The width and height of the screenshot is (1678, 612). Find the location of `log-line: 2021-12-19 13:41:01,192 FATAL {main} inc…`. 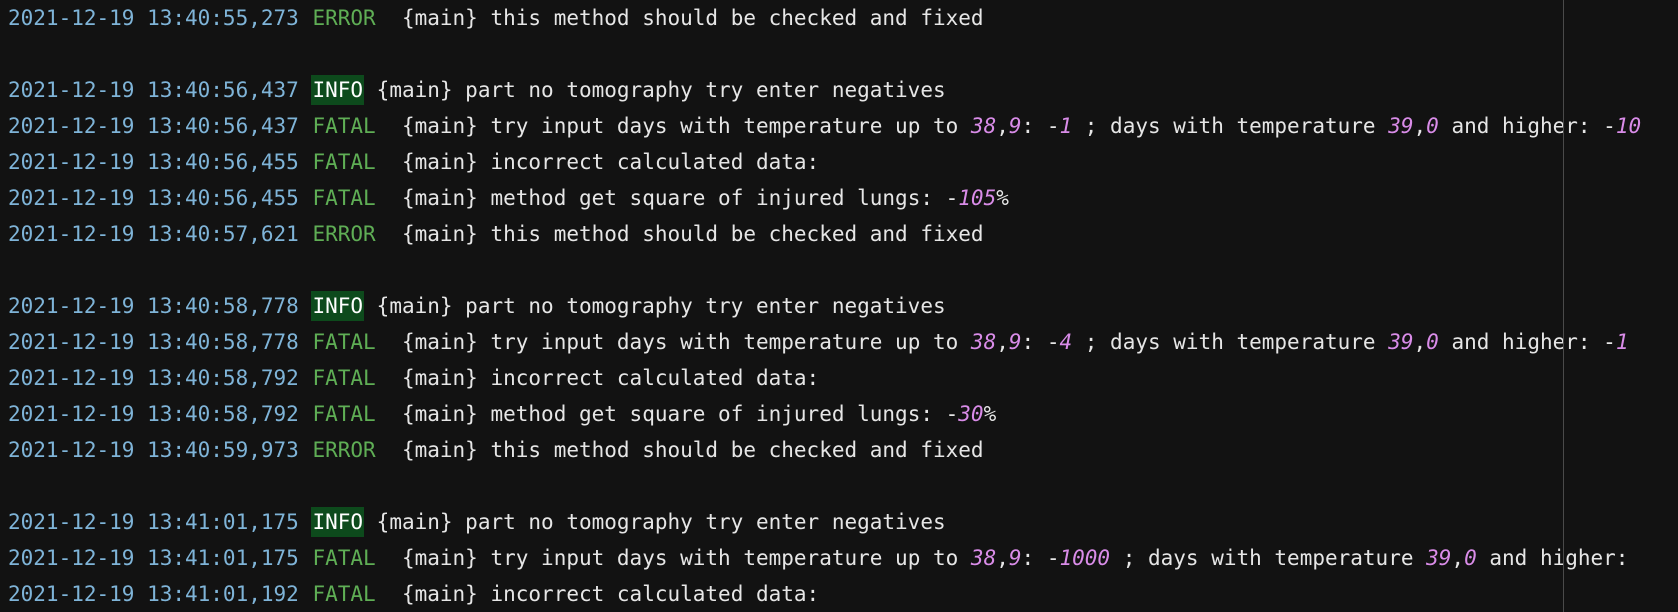

log-line: 2021-12-19 13:41:01,192 FATAL {main} inc… is located at coordinates (824, 594).